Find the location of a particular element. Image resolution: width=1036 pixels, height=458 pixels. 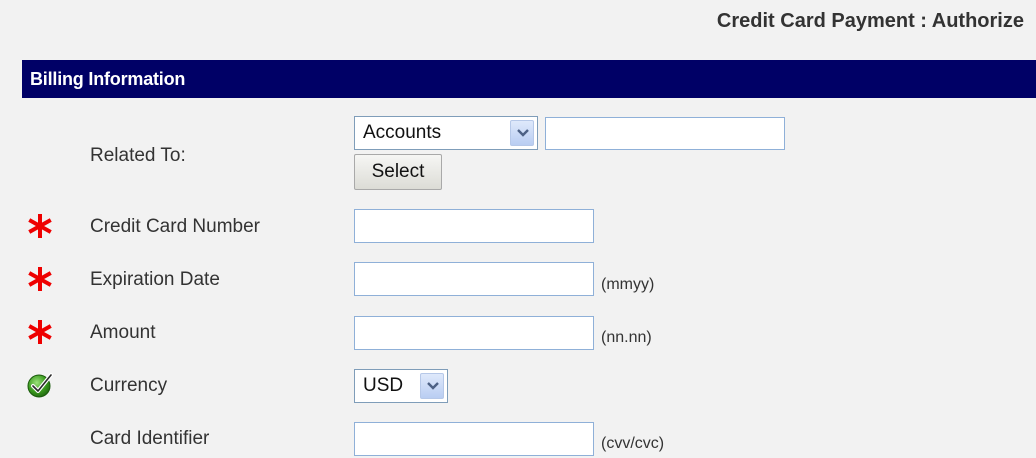

related-to-label: Related To: is located at coordinates (138, 155).